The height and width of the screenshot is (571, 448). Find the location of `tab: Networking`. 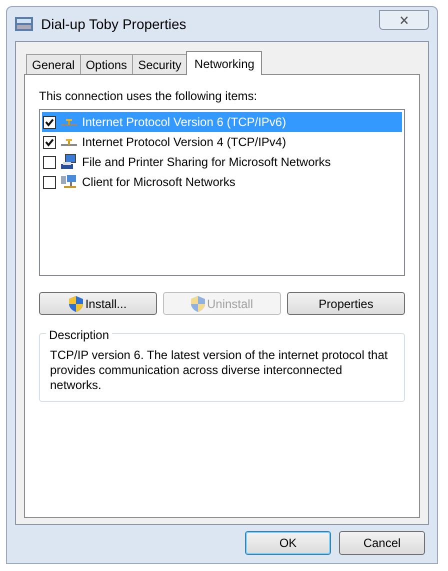

tab: Networking is located at coordinates (224, 63).